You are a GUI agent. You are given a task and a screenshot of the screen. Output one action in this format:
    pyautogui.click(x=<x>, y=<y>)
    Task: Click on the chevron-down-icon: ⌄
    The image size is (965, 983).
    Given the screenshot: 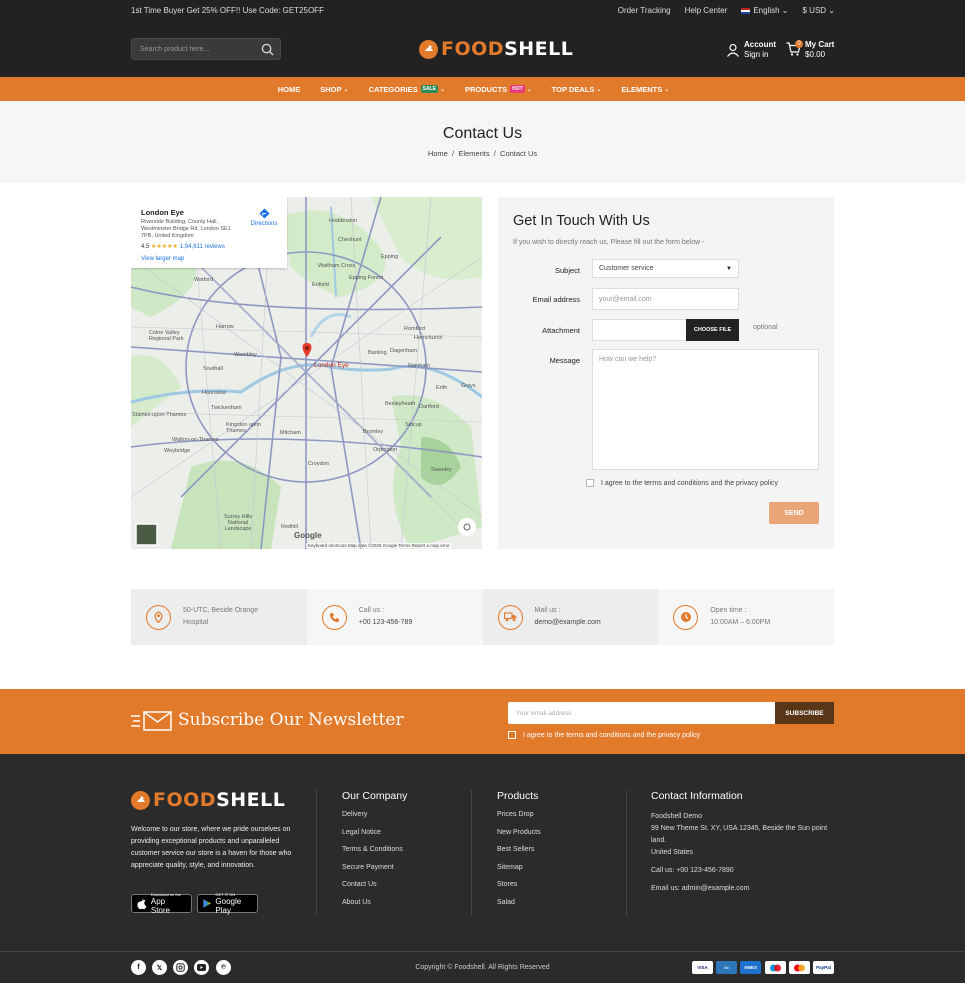 What is the action you would take?
    pyautogui.click(x=831, y=10)
    